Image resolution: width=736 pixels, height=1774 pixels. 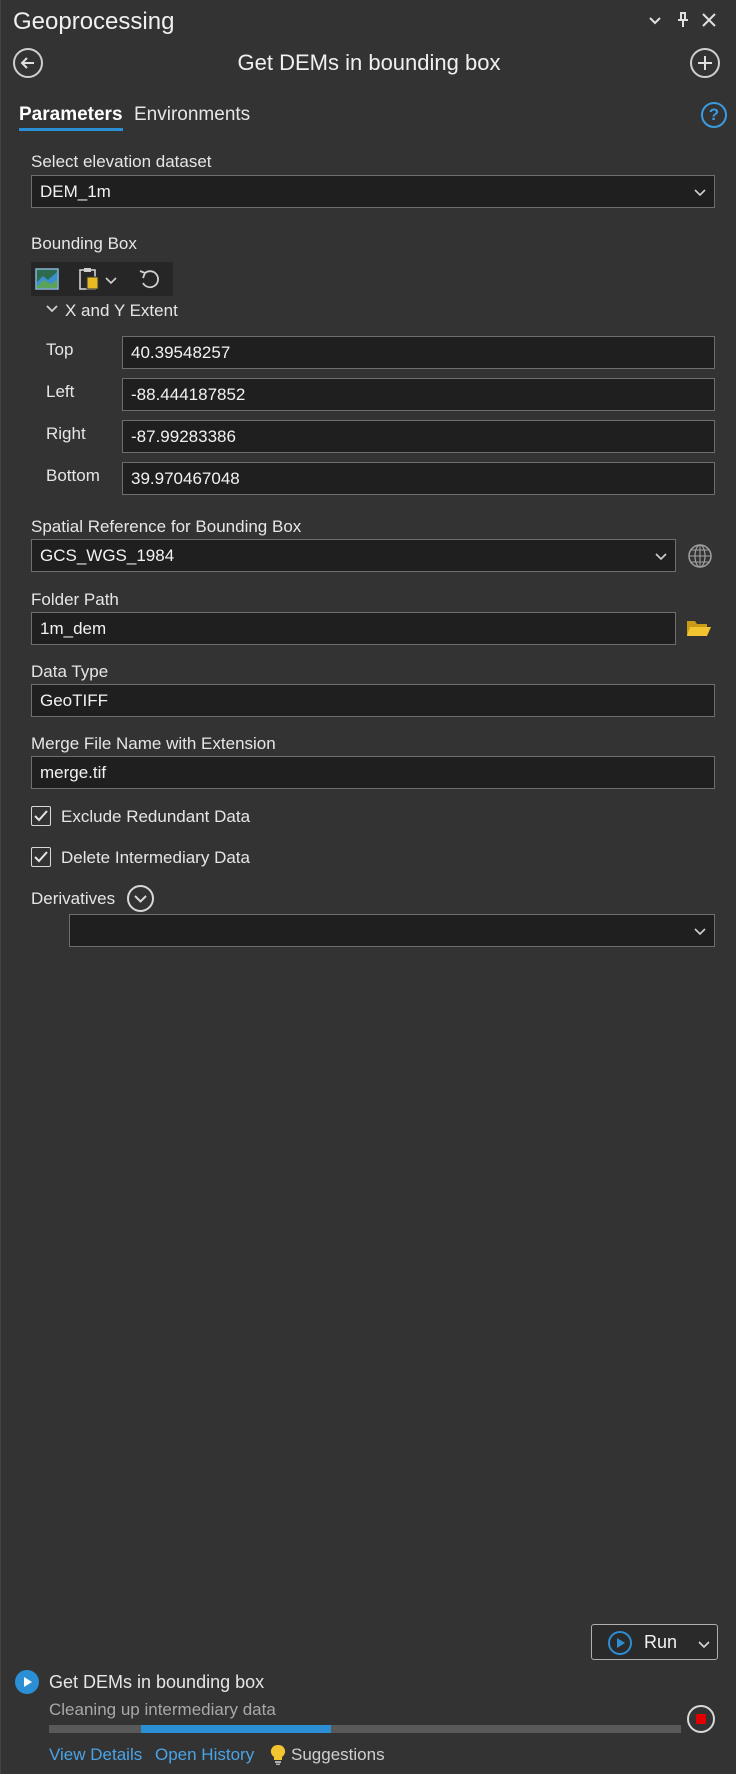 I want to click on run-button: Run, so click(x=654, y=1642).